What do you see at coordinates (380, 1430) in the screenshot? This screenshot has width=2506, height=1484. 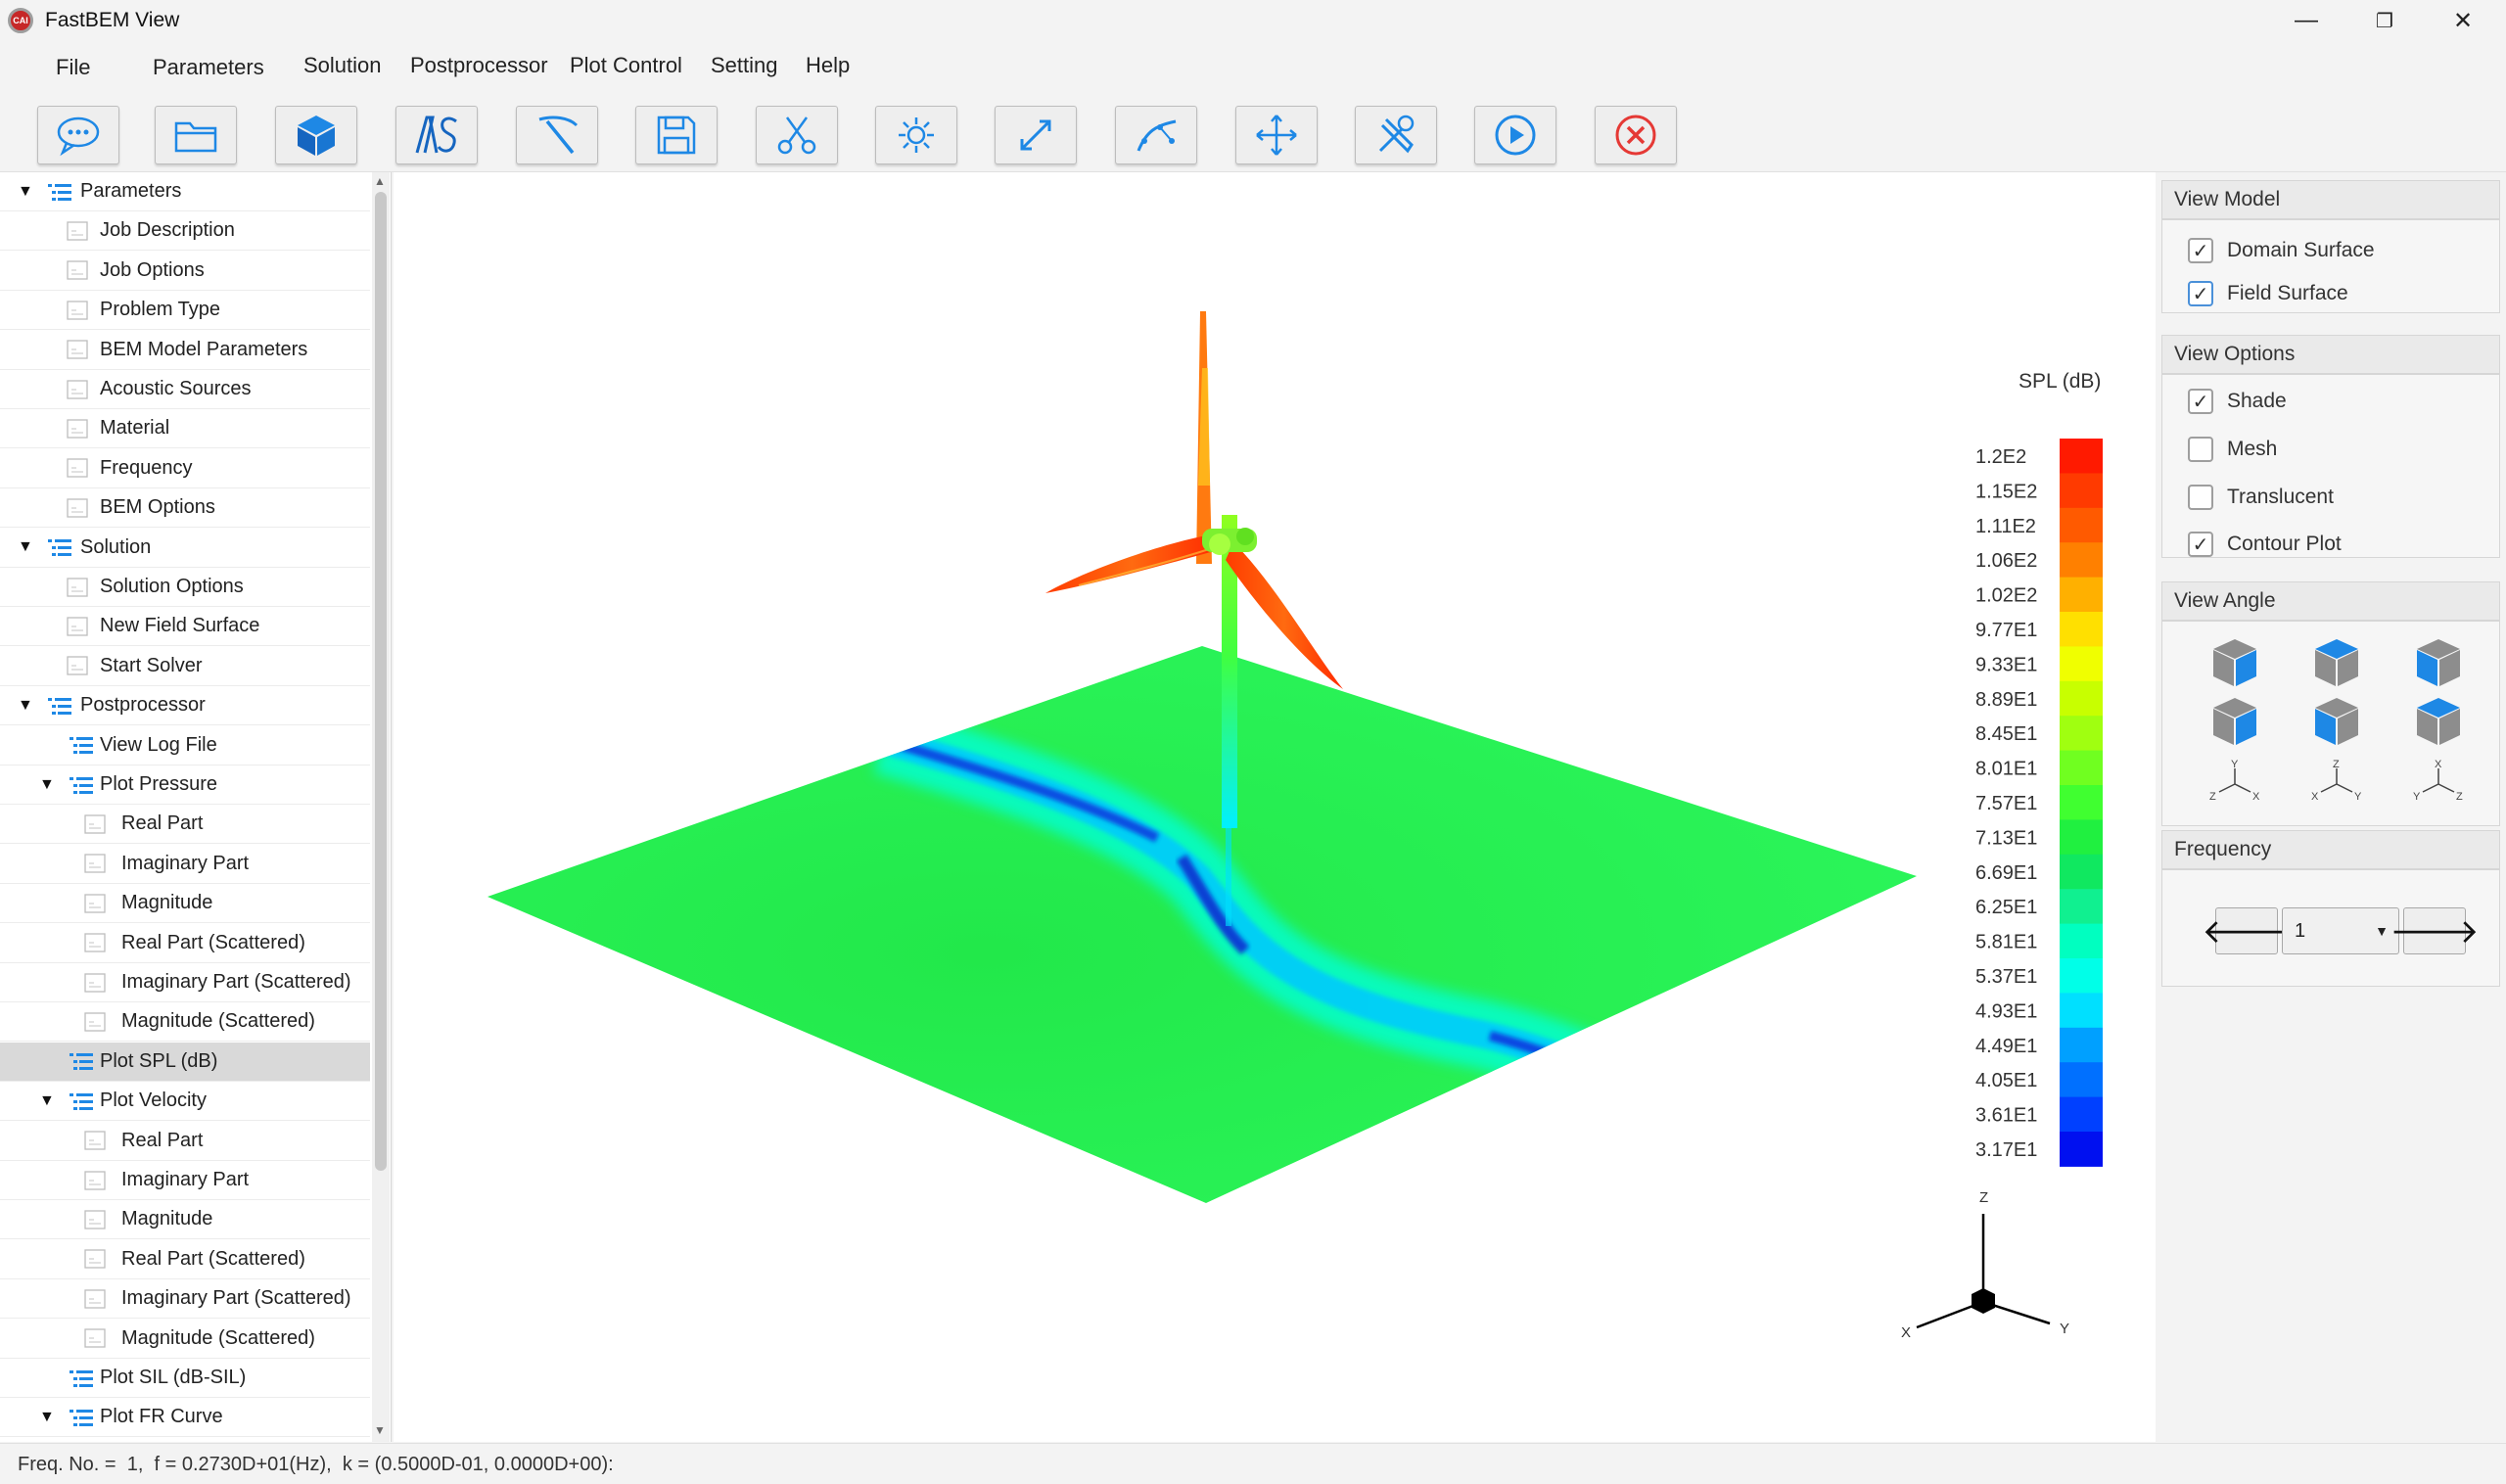 I see `scroll-down-icon: ▼` at bounding box center [380, 1430].